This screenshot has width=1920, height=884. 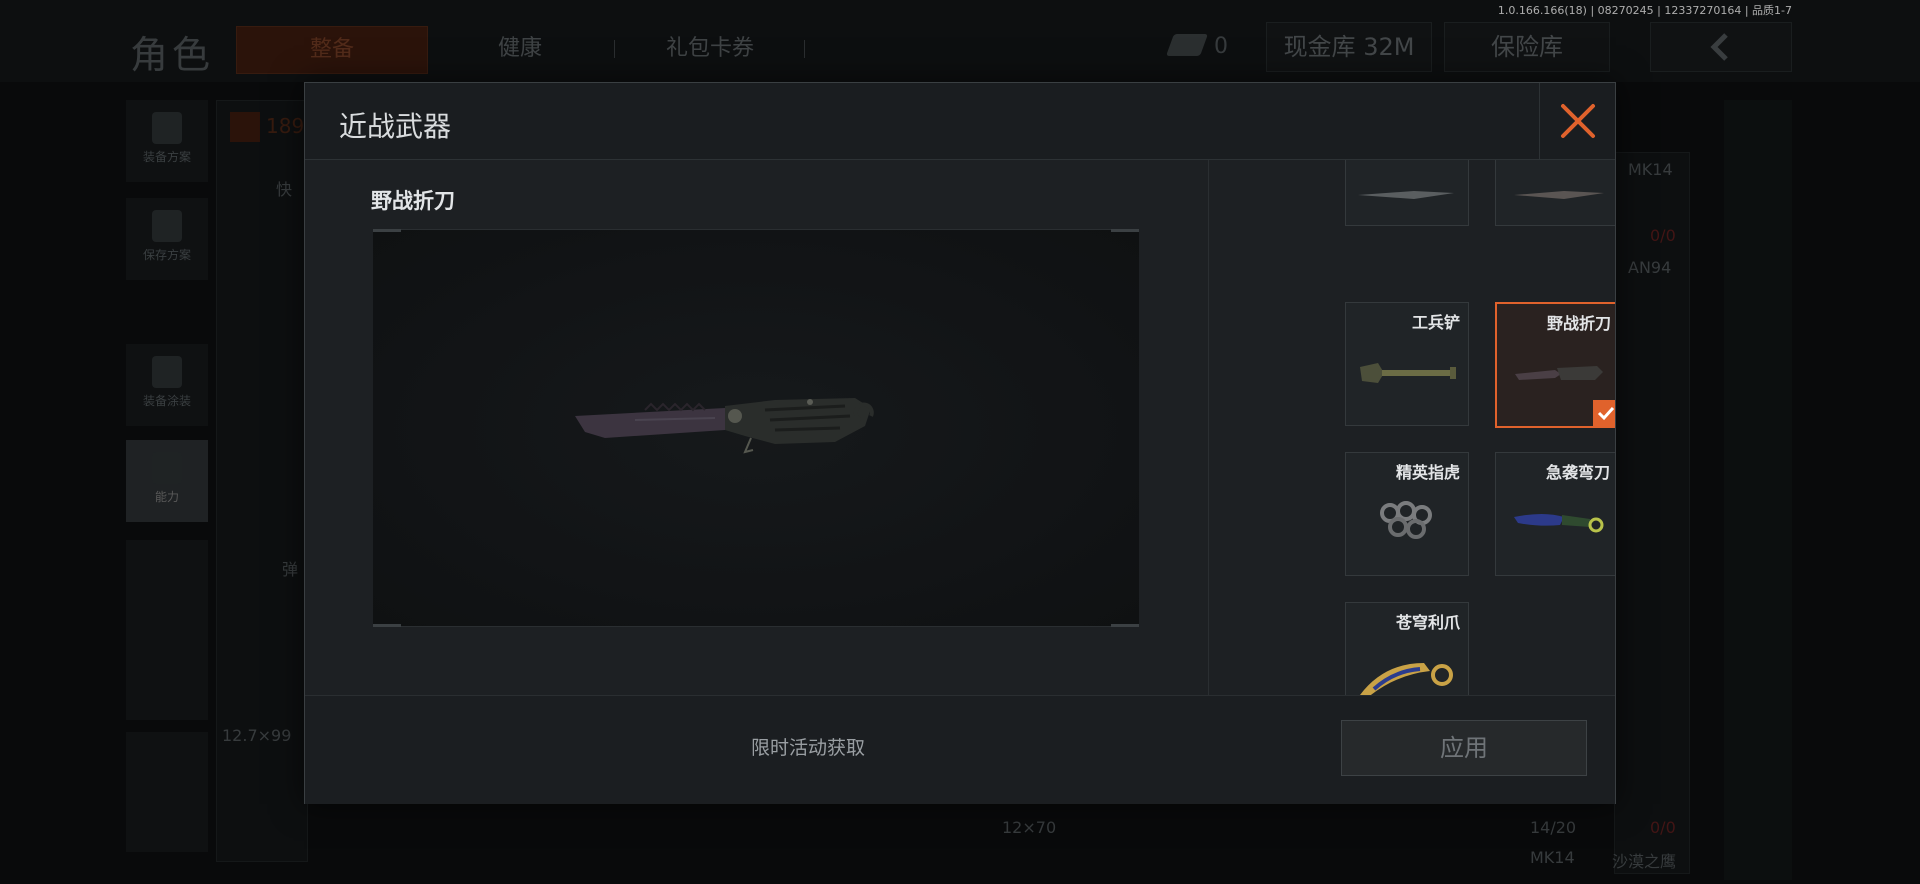 What do you see at coordinates (1408, 373) in the screenshot?
I see `shovel-icon` at bounding box center [1408, 373].